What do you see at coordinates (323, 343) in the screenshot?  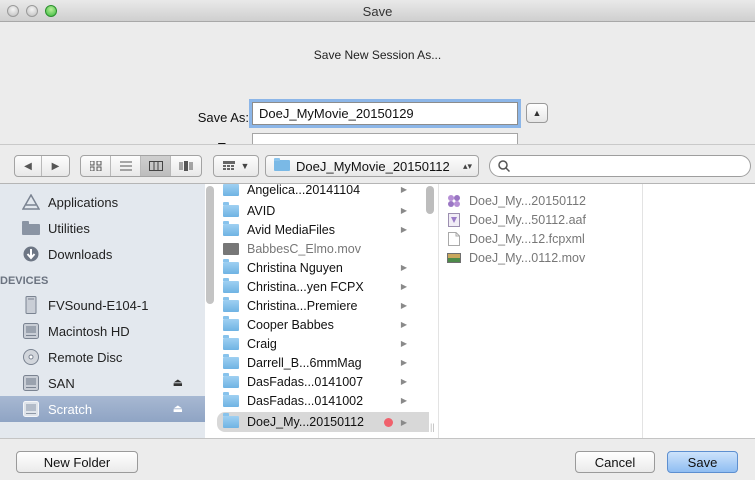 I see `list-item: Craig ▶` at bounding box center [323, 343].